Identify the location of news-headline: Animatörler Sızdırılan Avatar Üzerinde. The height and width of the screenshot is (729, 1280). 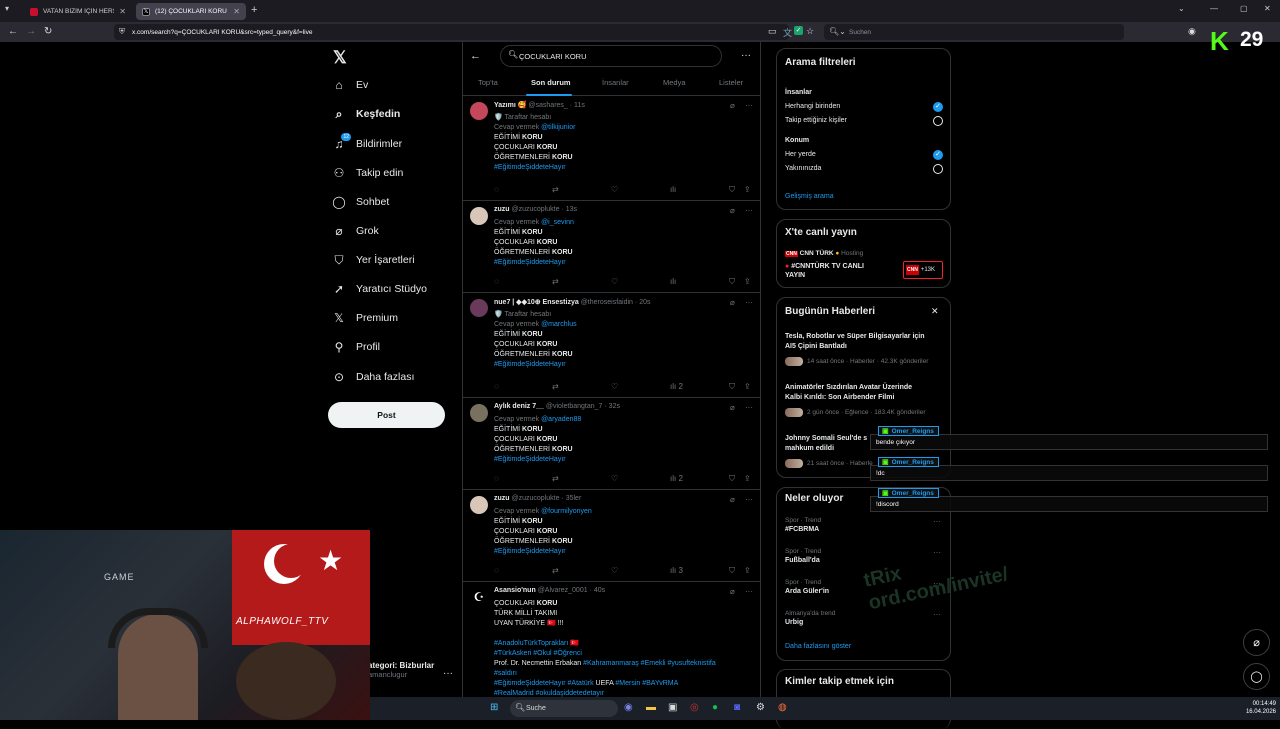
(848, 387).